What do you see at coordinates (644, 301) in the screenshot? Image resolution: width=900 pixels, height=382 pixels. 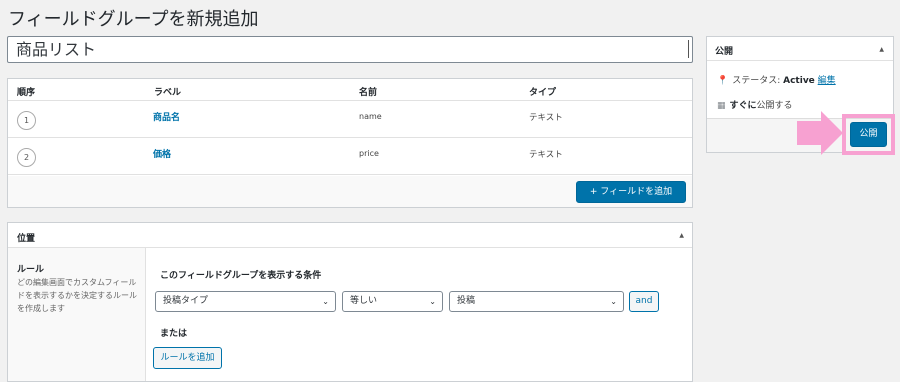 I see `and-button: and` at bounding box center [644, 301].